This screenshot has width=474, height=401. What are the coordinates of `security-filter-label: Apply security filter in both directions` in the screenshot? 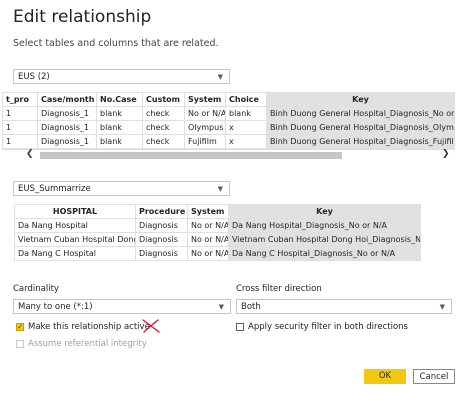 It's located at (328, 327).